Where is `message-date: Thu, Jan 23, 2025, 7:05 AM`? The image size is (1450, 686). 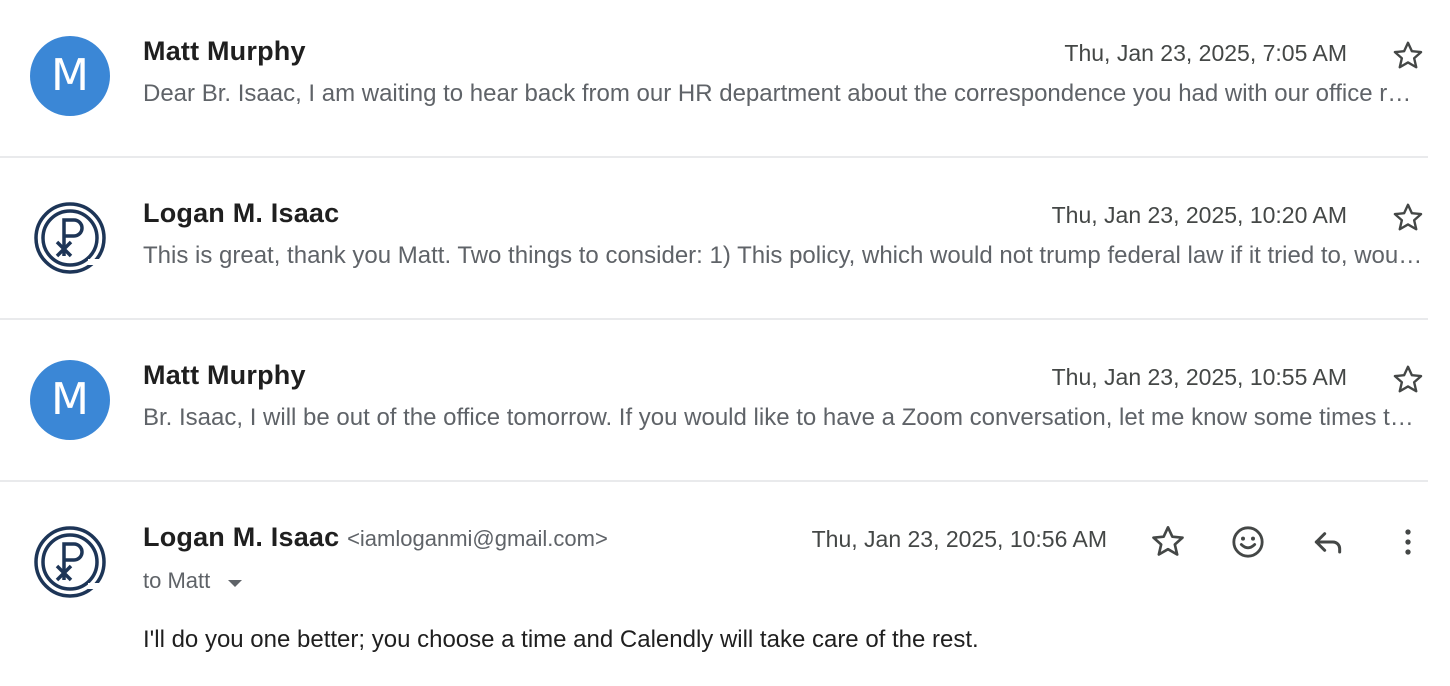 message-date: Thu, Jan 23, 2025, 7:05 AM is located at coordinates (1205, 53).